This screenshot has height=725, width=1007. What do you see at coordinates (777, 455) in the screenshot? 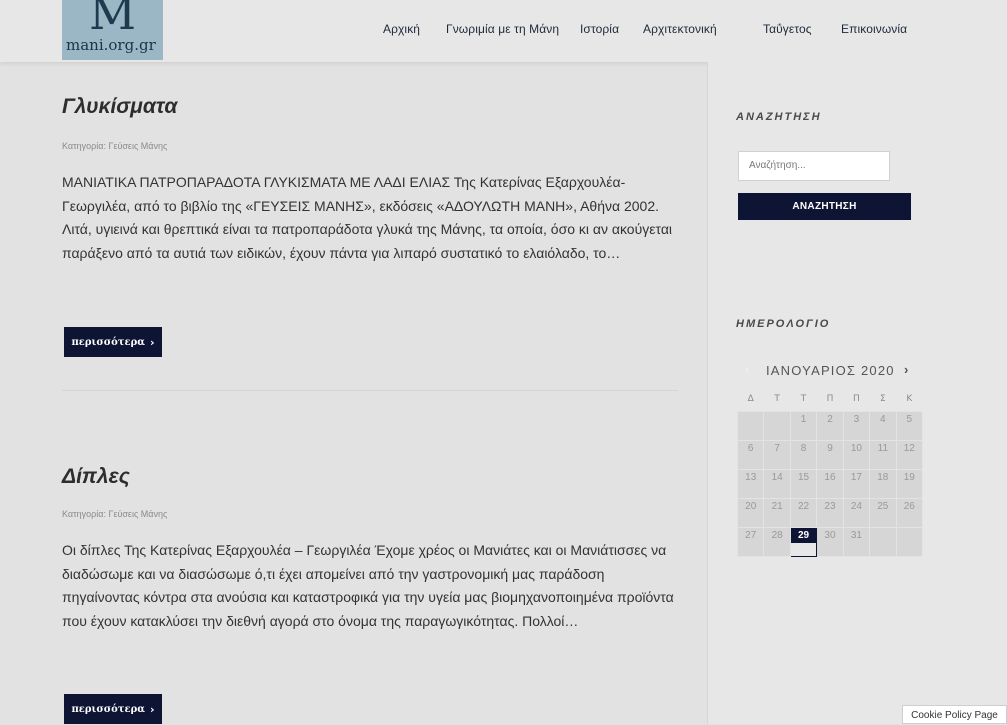
I see `calendar-day: 7` at bounding box center [777, 455].